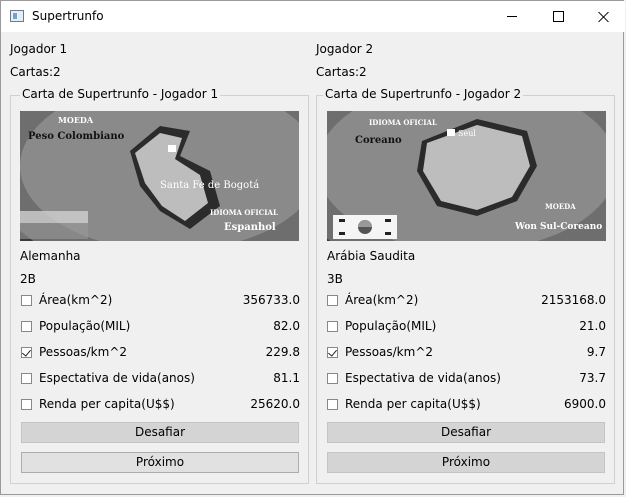 This screenshot has width=626, height=497. What do you see at coordinates (76, 136) in the screenshot?
I see `player1-img-moeda-value: Peso Colombiano` at bounding box center [76, 136].